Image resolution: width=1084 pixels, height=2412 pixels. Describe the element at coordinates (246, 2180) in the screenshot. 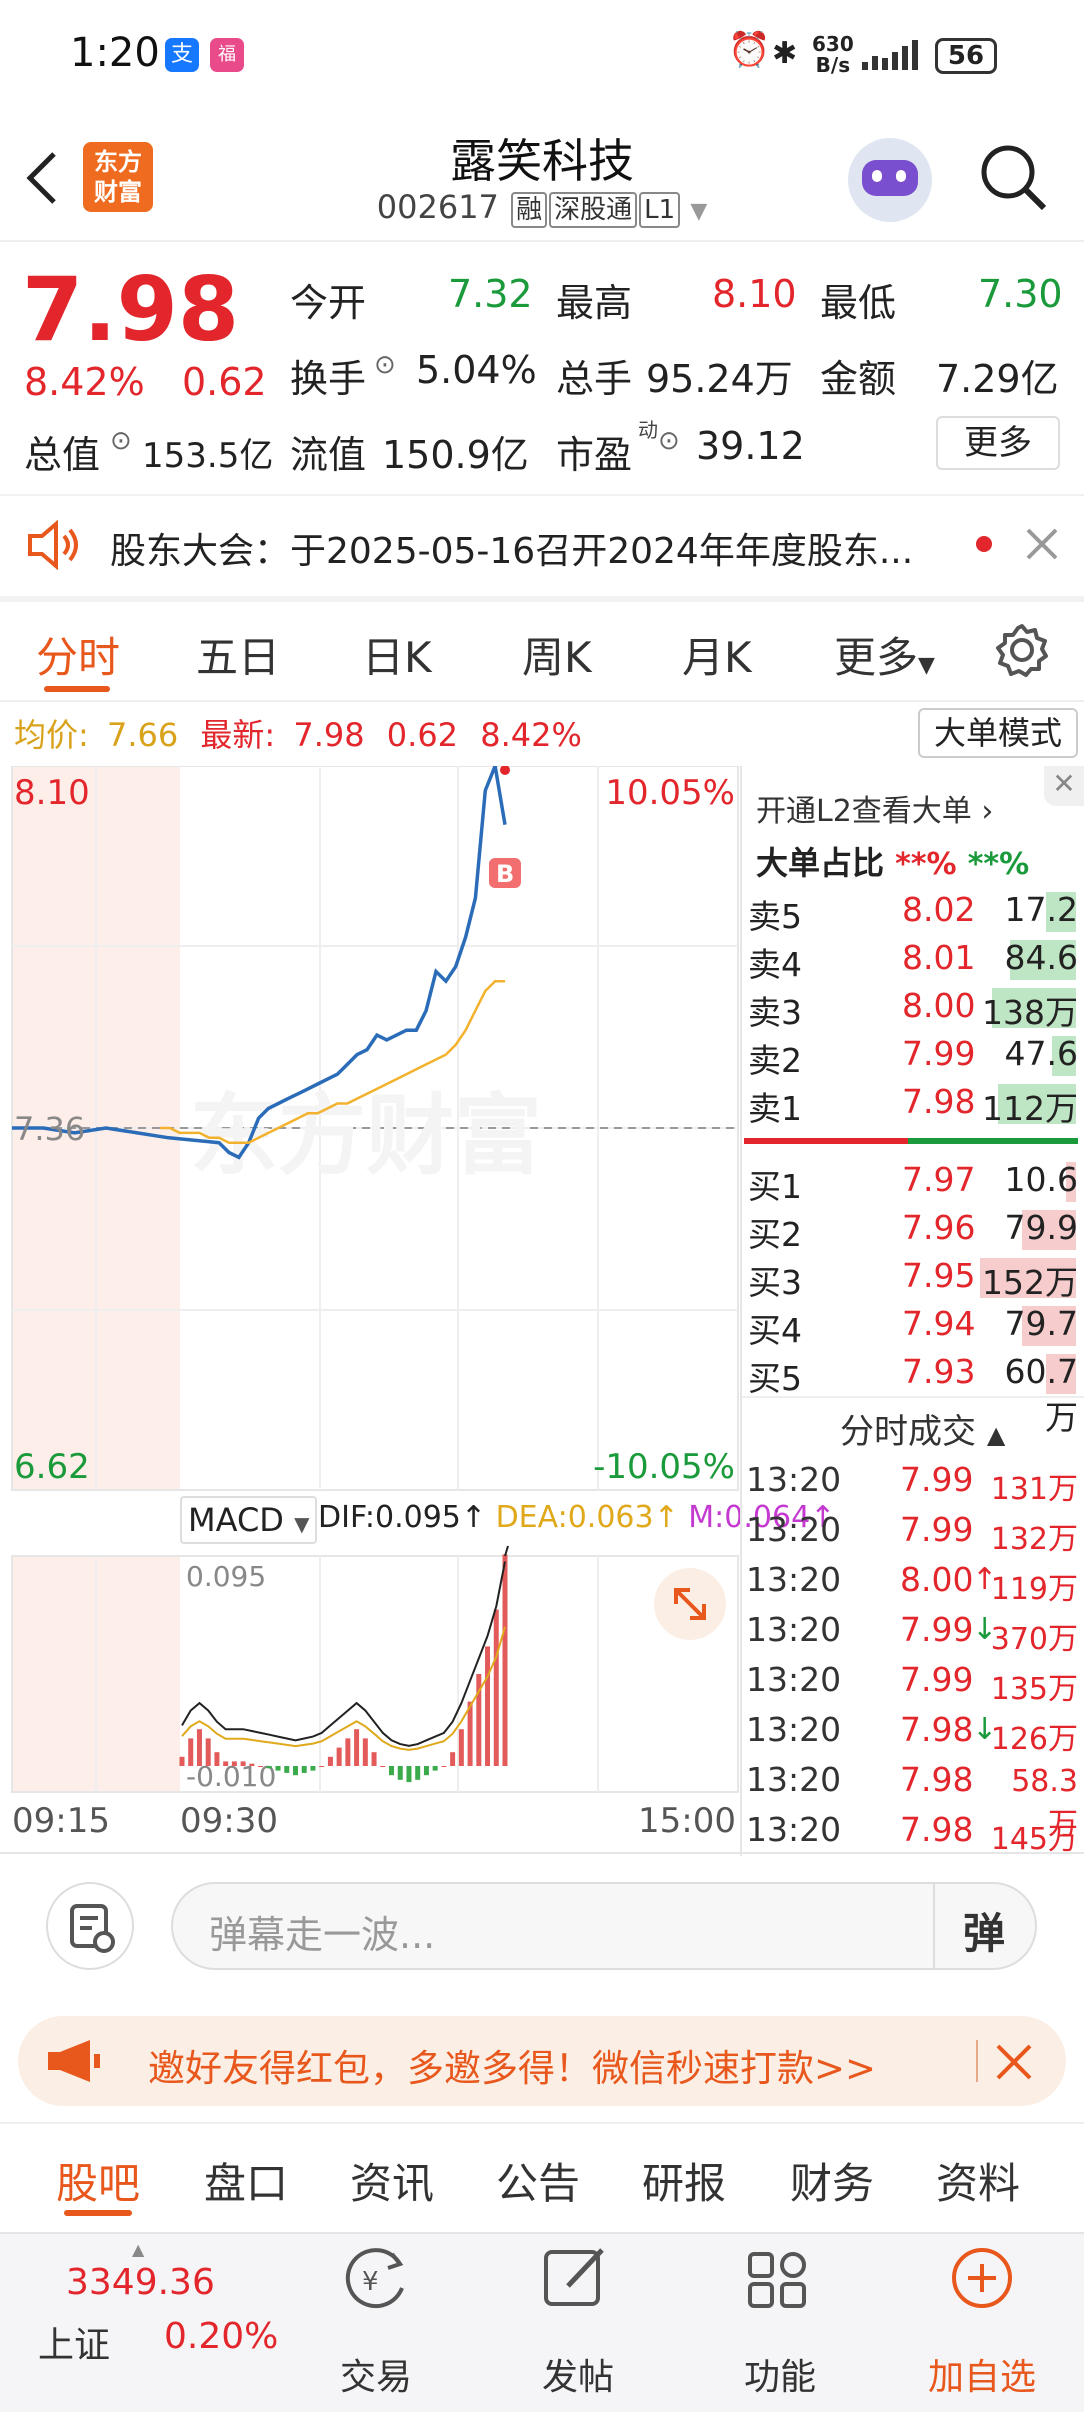

I see `subtab-orderbook: 盘口` at that location.